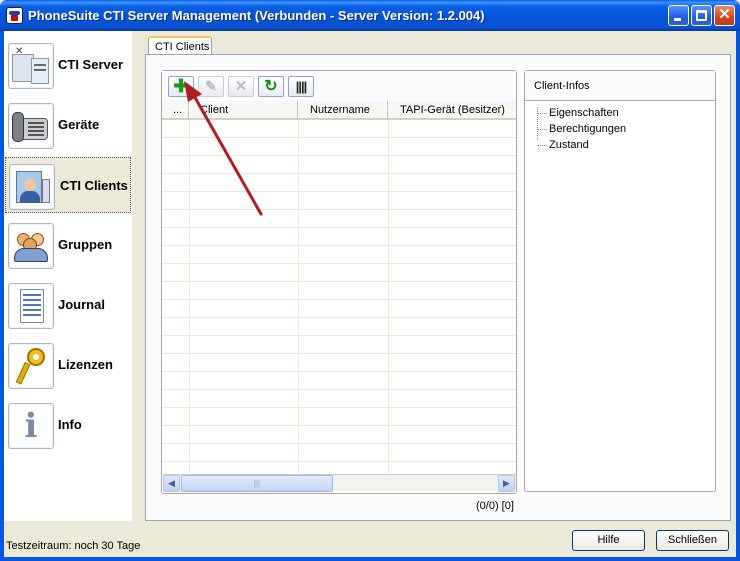  I want to click on column-header: TAPI-Gerät (Besitzer), so click(452, 110).